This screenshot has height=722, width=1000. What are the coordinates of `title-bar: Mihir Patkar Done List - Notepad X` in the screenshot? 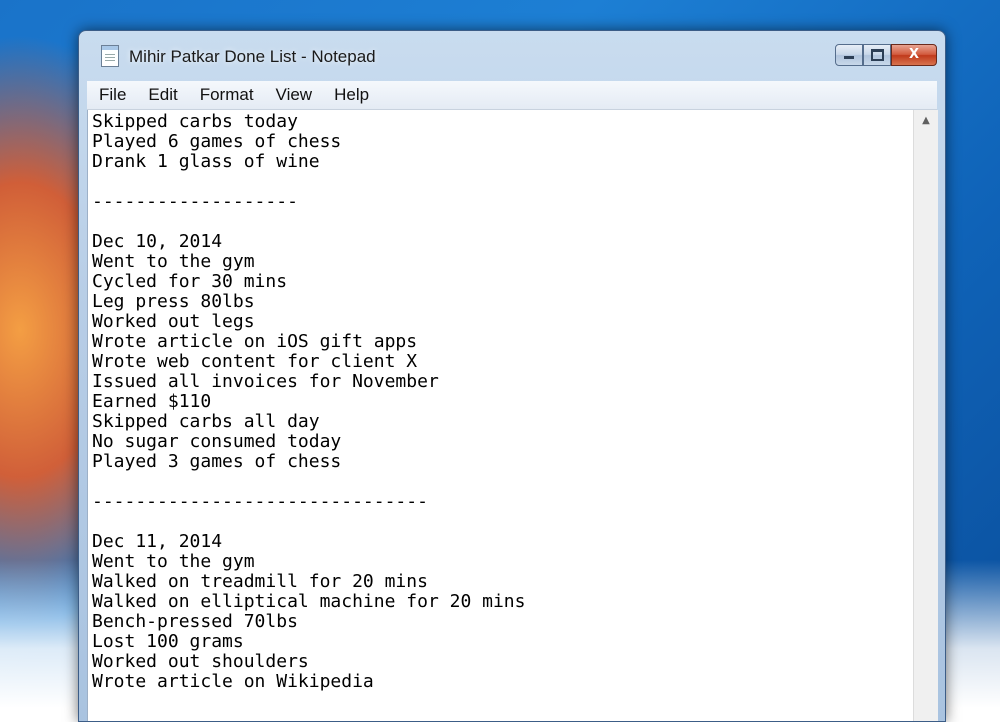 It's located at (512, 55).